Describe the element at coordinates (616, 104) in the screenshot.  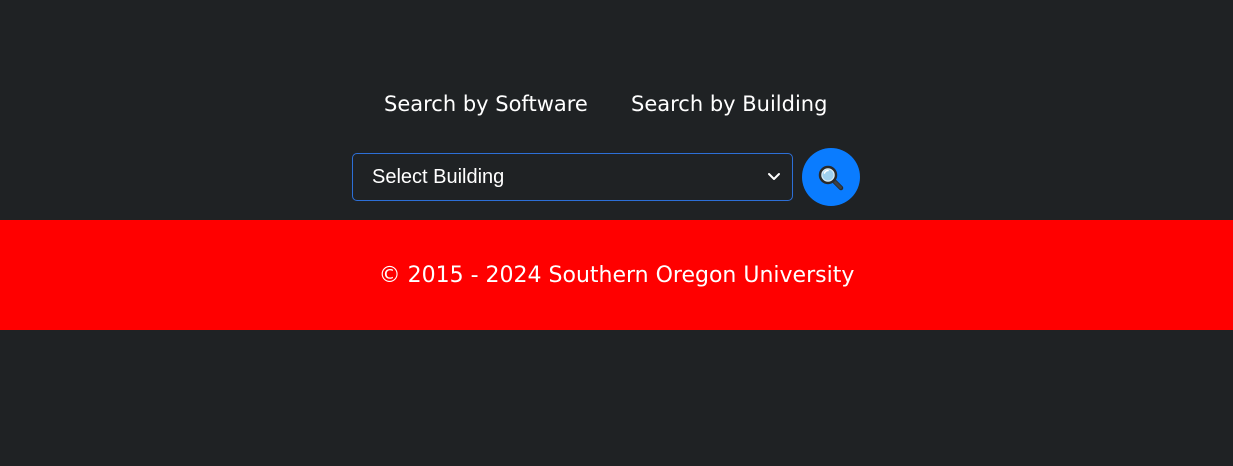
I see `search-mode-tabs: Search by Software Search by Building` at that location.